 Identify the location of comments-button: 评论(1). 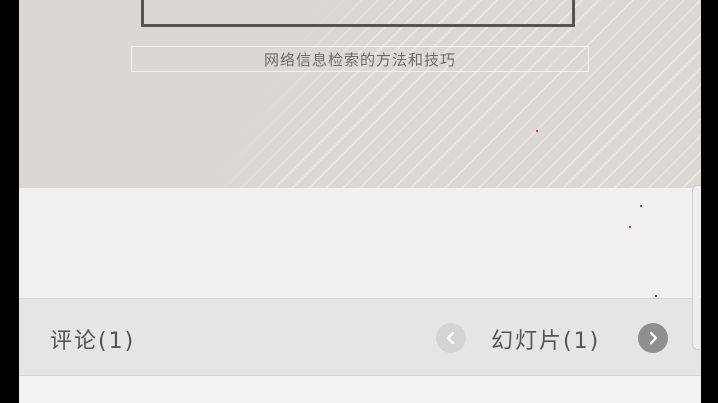
(92, 339).